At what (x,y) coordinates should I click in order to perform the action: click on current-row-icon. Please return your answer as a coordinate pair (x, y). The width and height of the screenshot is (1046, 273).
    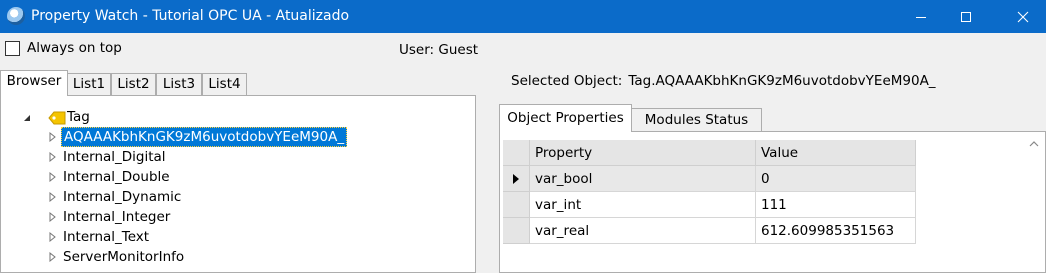
    Looking at the image, I should click on (516, 179).